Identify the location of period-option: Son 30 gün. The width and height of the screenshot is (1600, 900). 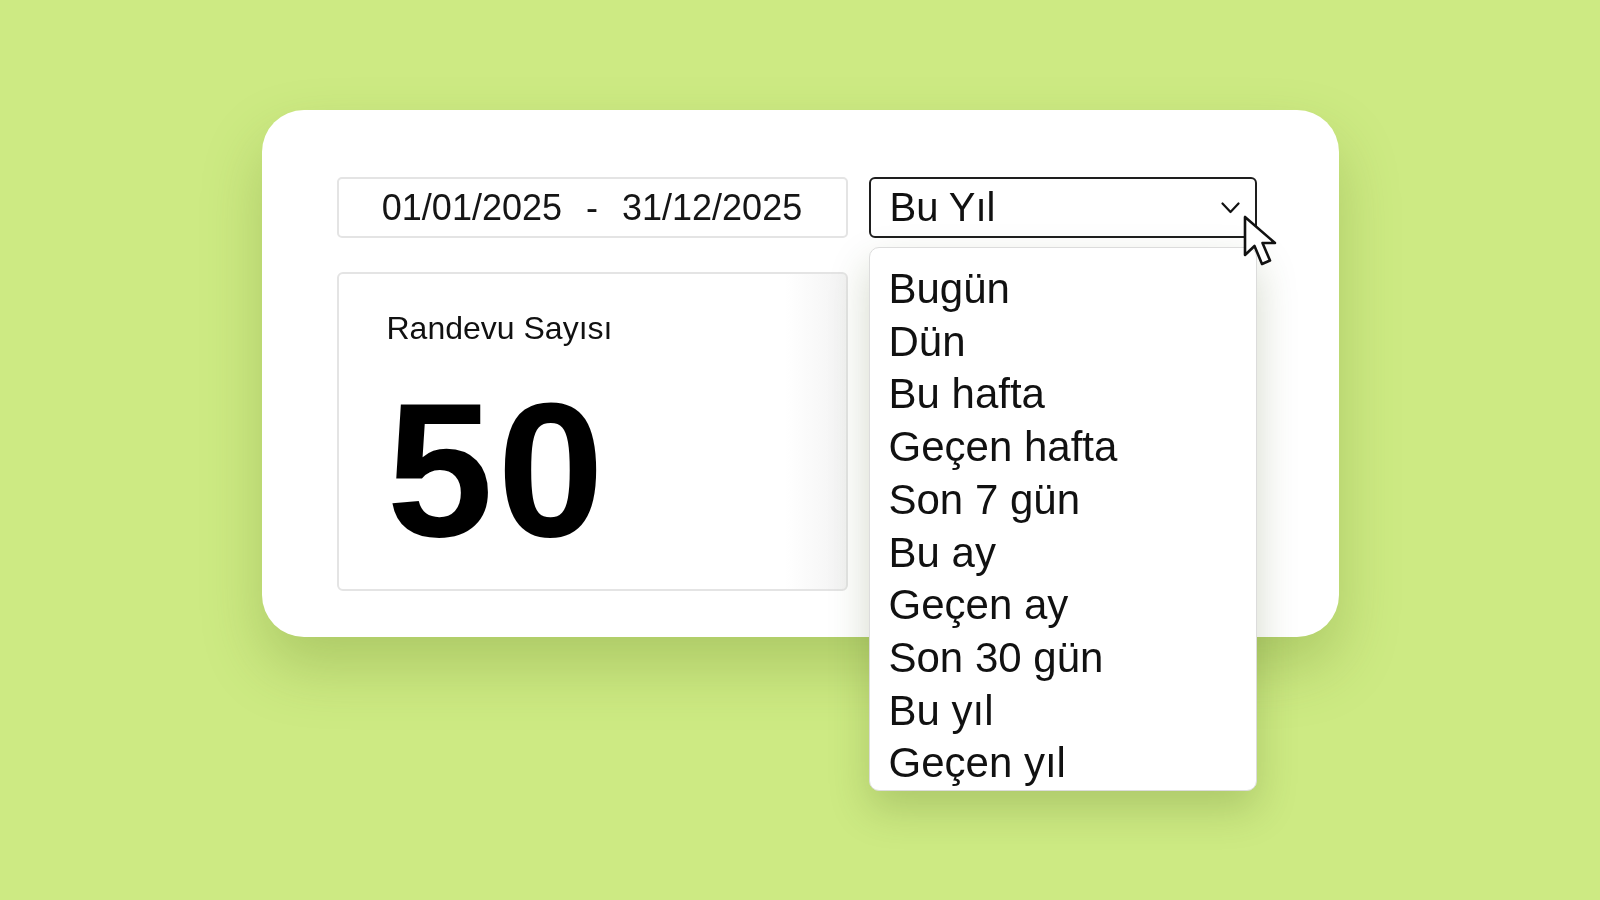
(996, 658).